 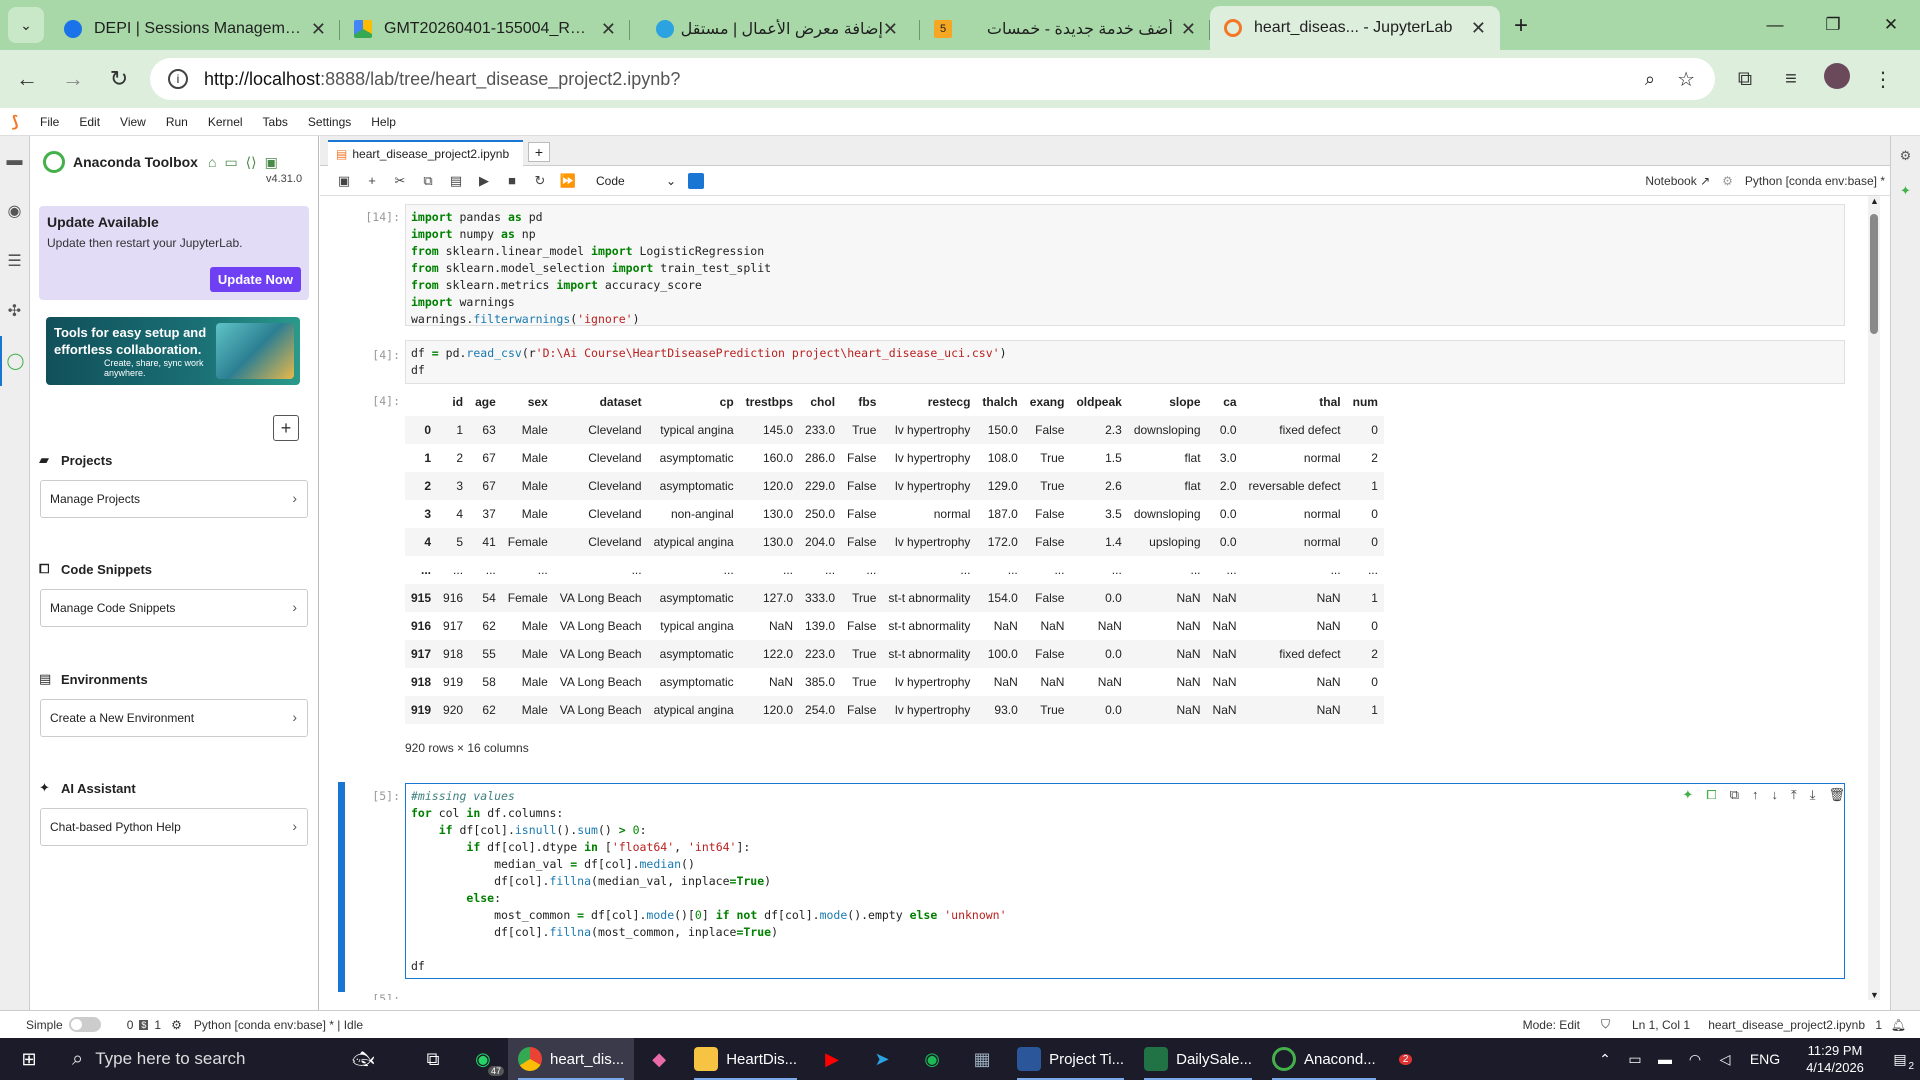 I want to click on menu-help: Help, so click(x=383, y=122).